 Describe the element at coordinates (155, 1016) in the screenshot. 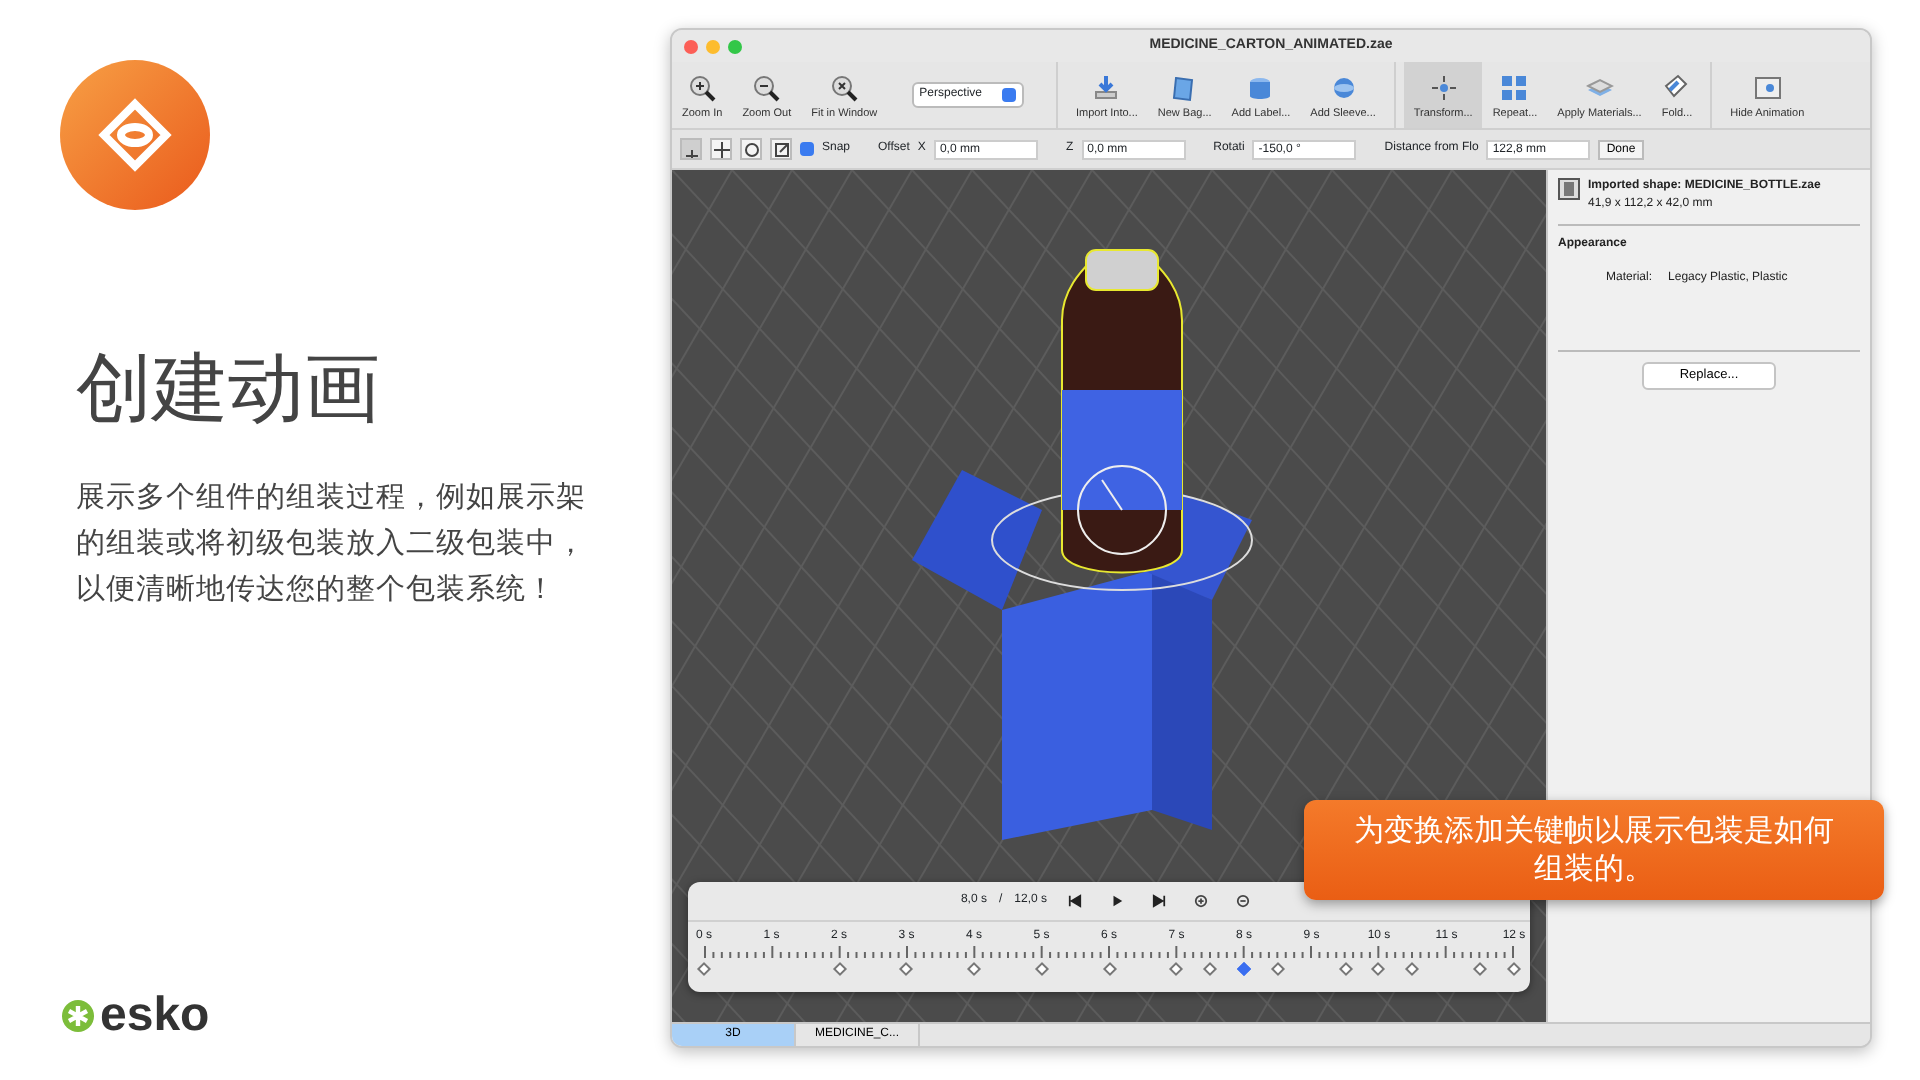

I see `brand-name: esko` at that location.